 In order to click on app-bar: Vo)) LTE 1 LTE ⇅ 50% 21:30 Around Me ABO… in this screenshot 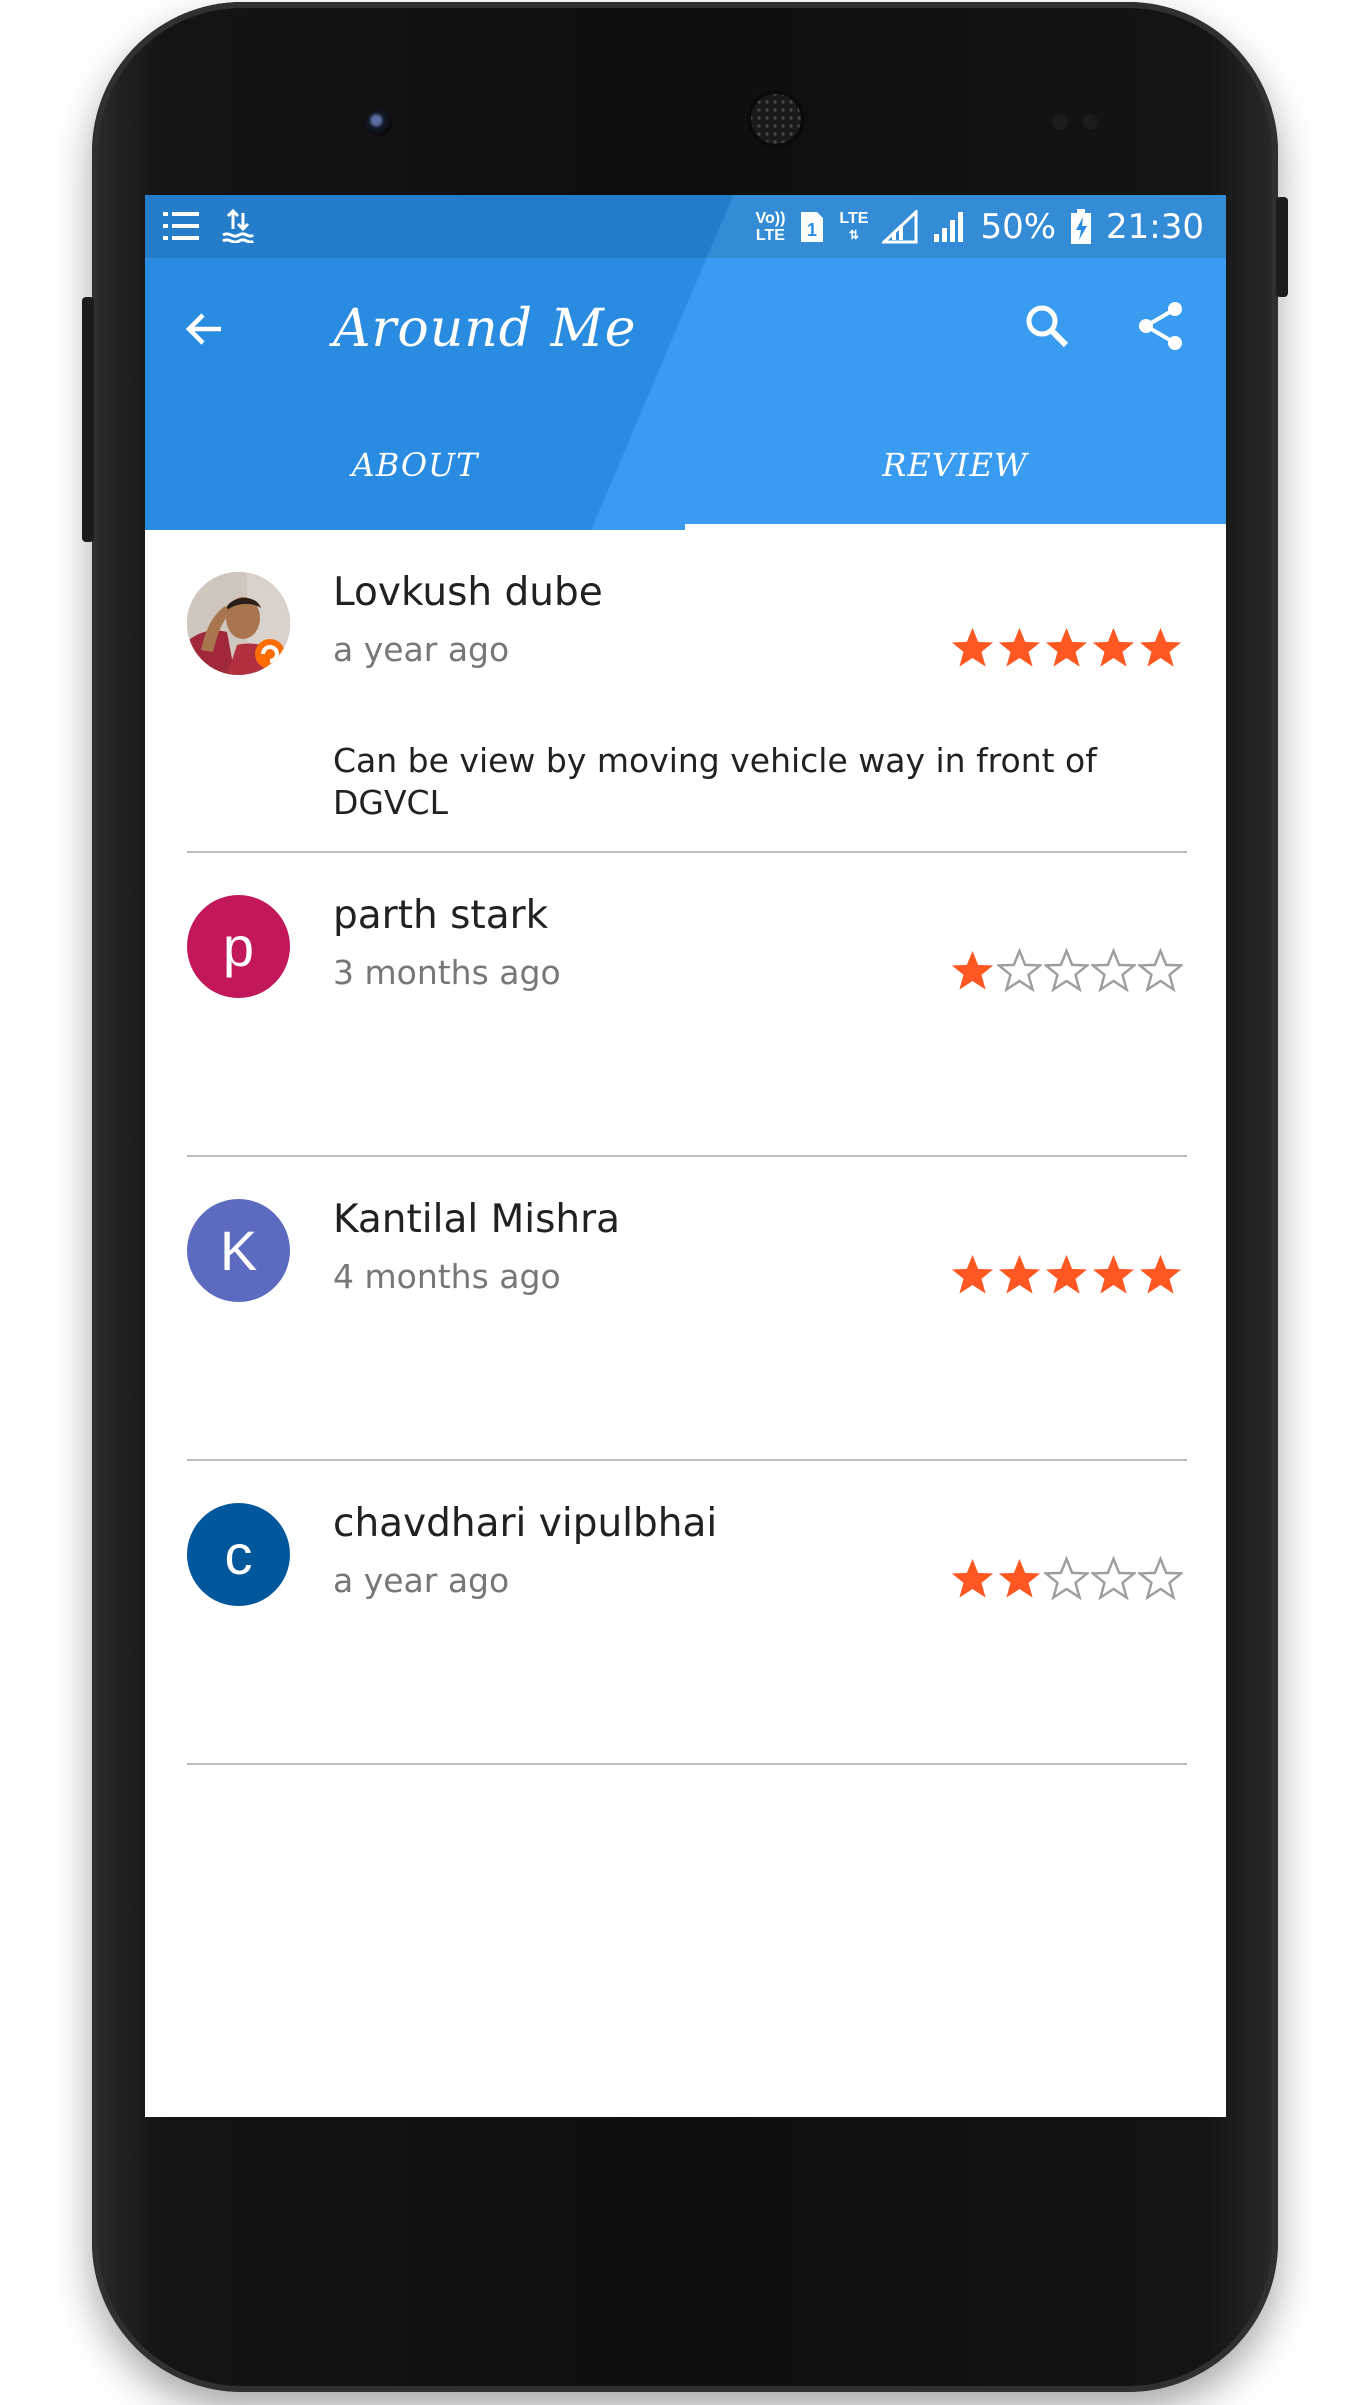, I will do `click(685, 362)`.